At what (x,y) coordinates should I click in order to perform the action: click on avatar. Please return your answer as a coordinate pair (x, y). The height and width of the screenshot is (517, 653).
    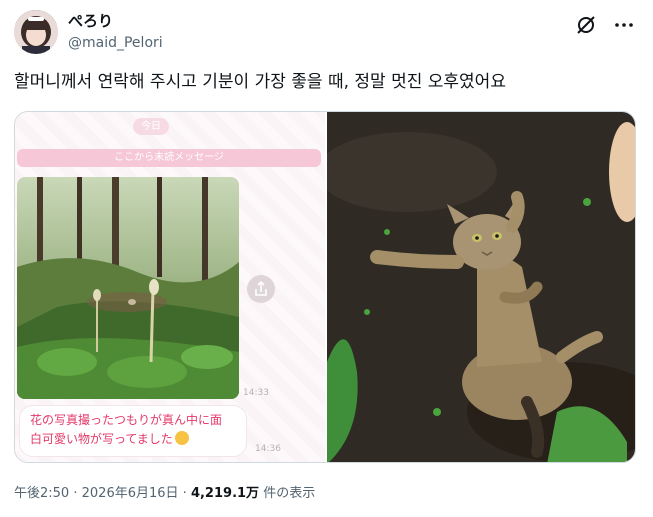
    Looking at the image, I should click on (36, 32).